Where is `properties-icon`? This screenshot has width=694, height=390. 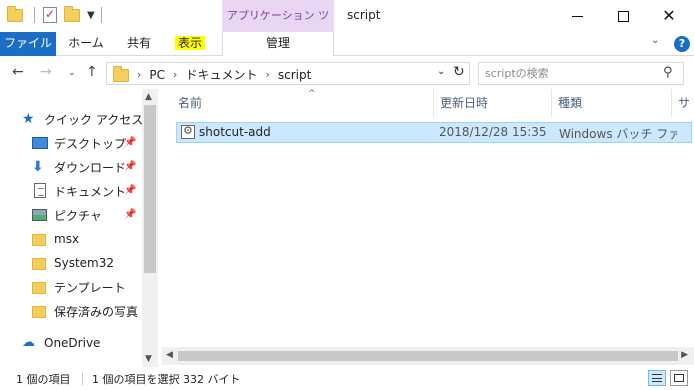 properties-icon is located at coordinates (50, 15).